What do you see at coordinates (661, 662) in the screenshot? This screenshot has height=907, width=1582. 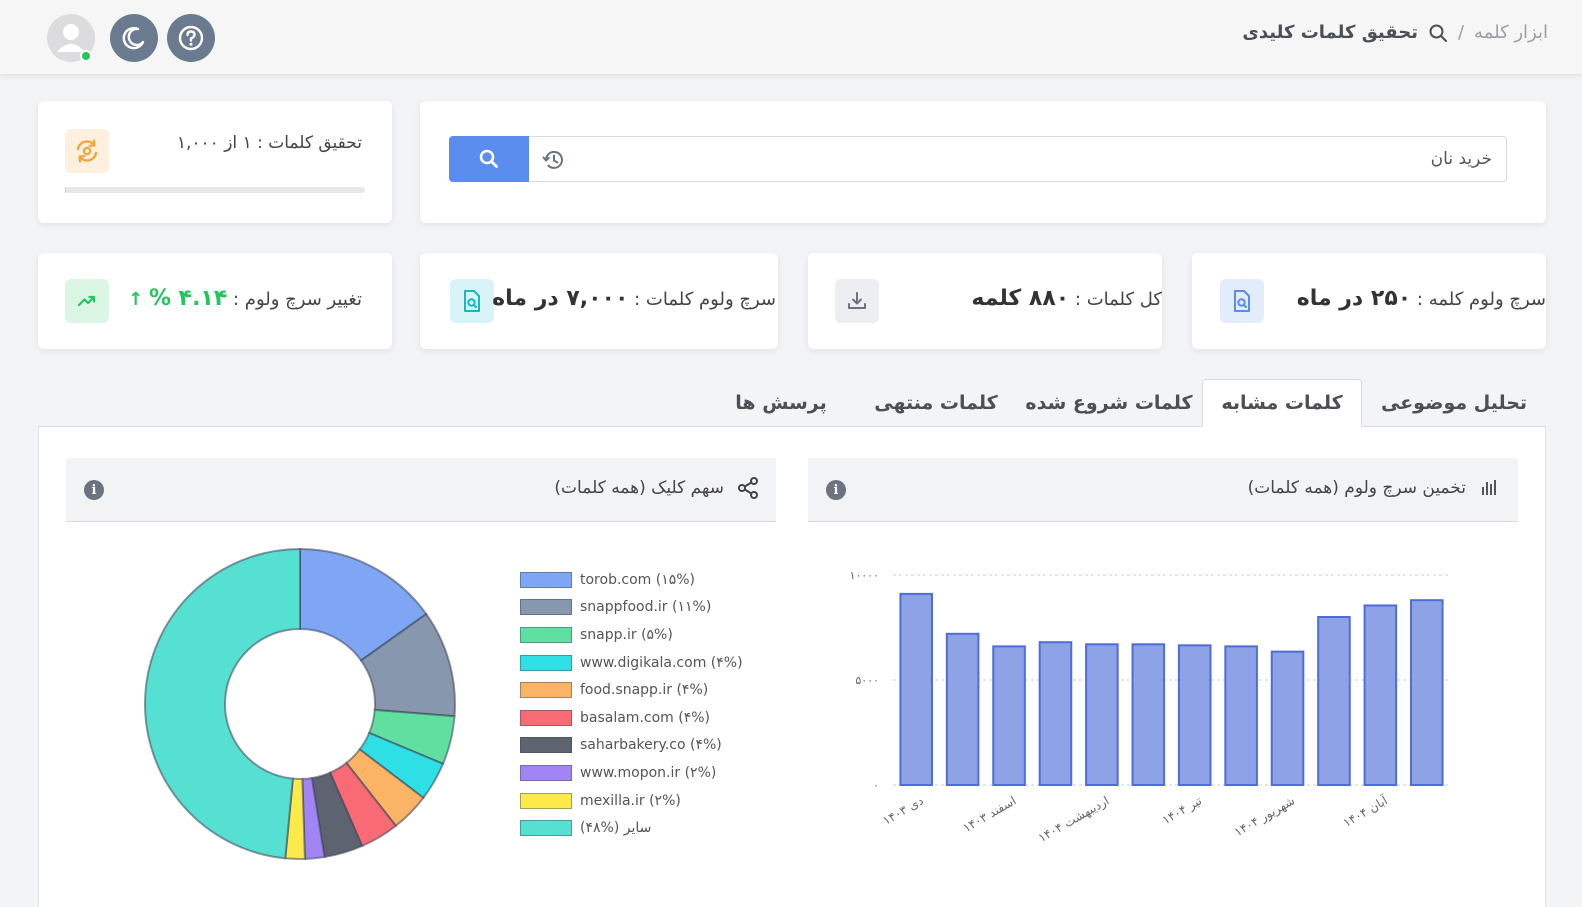 I see `legend-label: www.digikala.com (۴%)` at bounding box center [661, 662].